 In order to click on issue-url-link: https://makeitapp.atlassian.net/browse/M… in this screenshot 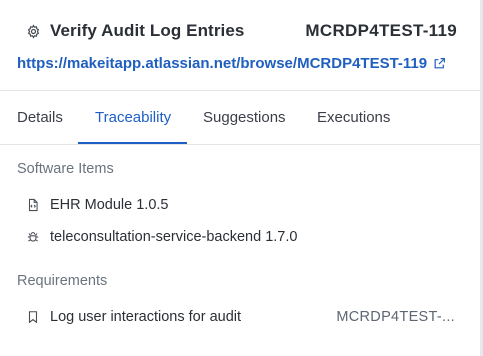, I will do `click(222, 63)`.